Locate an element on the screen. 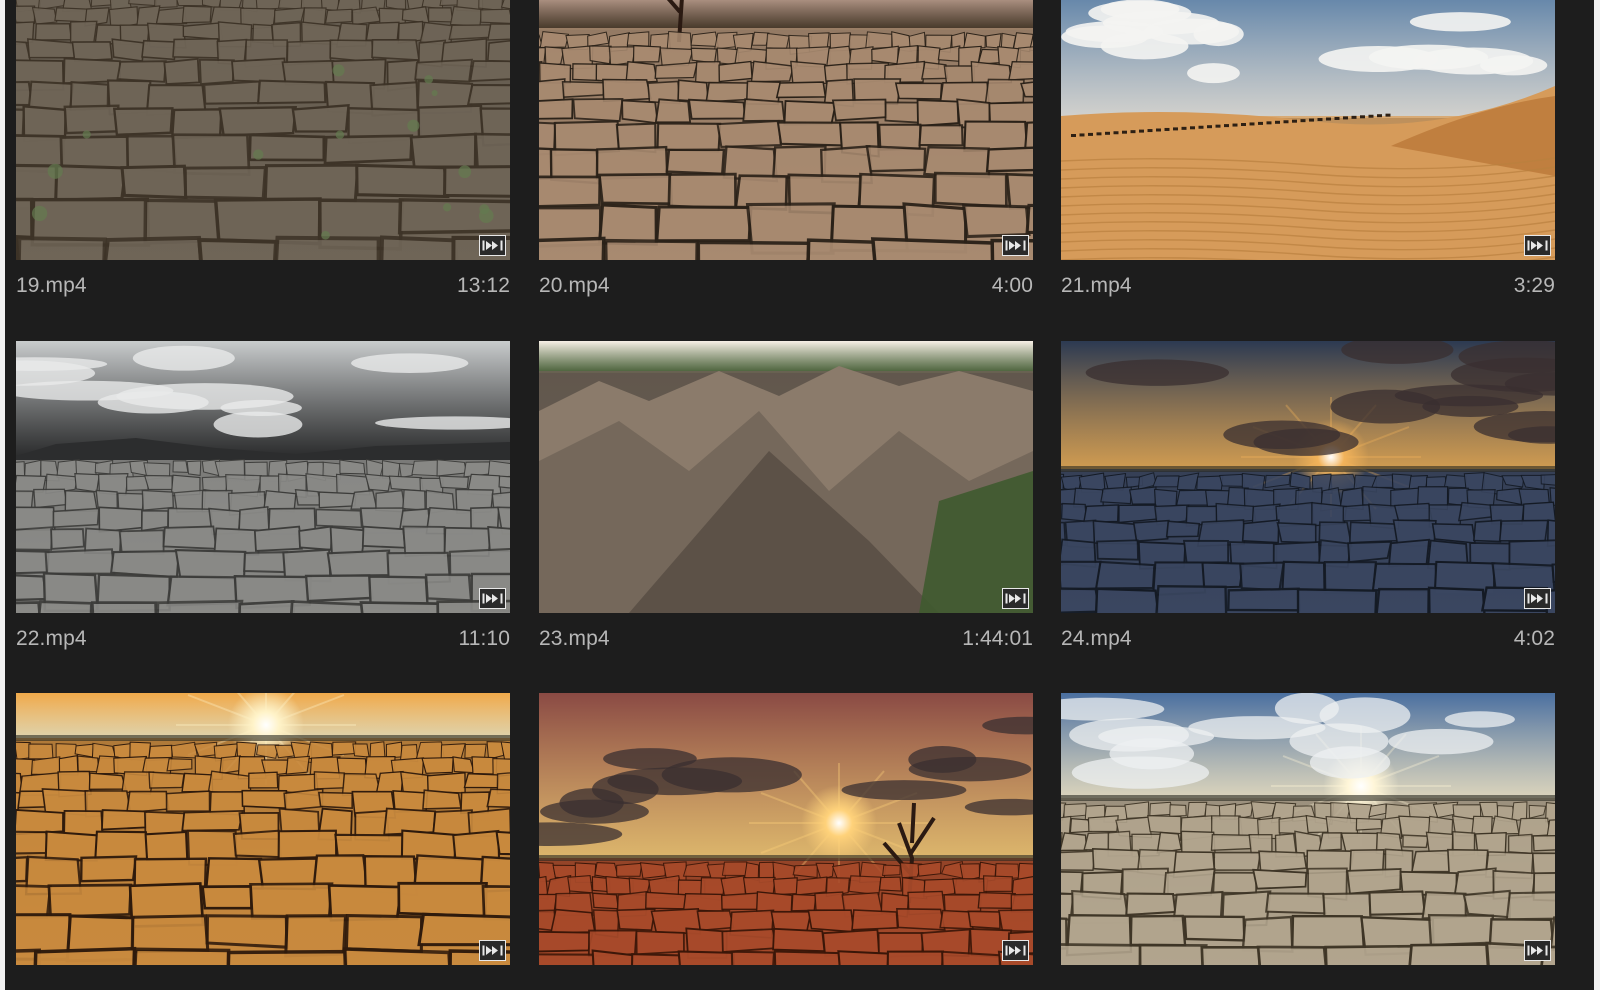  clip-duration: 4:02 is located at coordinates (1534, 638).